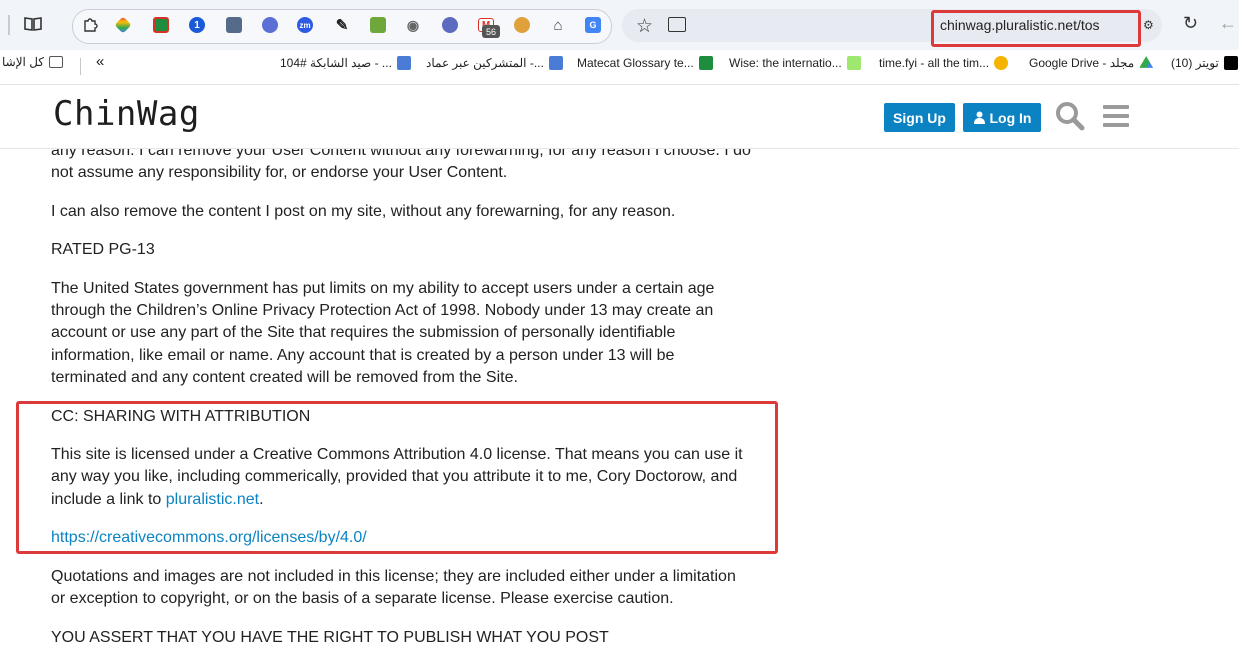  What do you see at coordinates (197, 25) in the screenshot?
I see `password-extension-icon: 1` at bounding box center [197, 25].